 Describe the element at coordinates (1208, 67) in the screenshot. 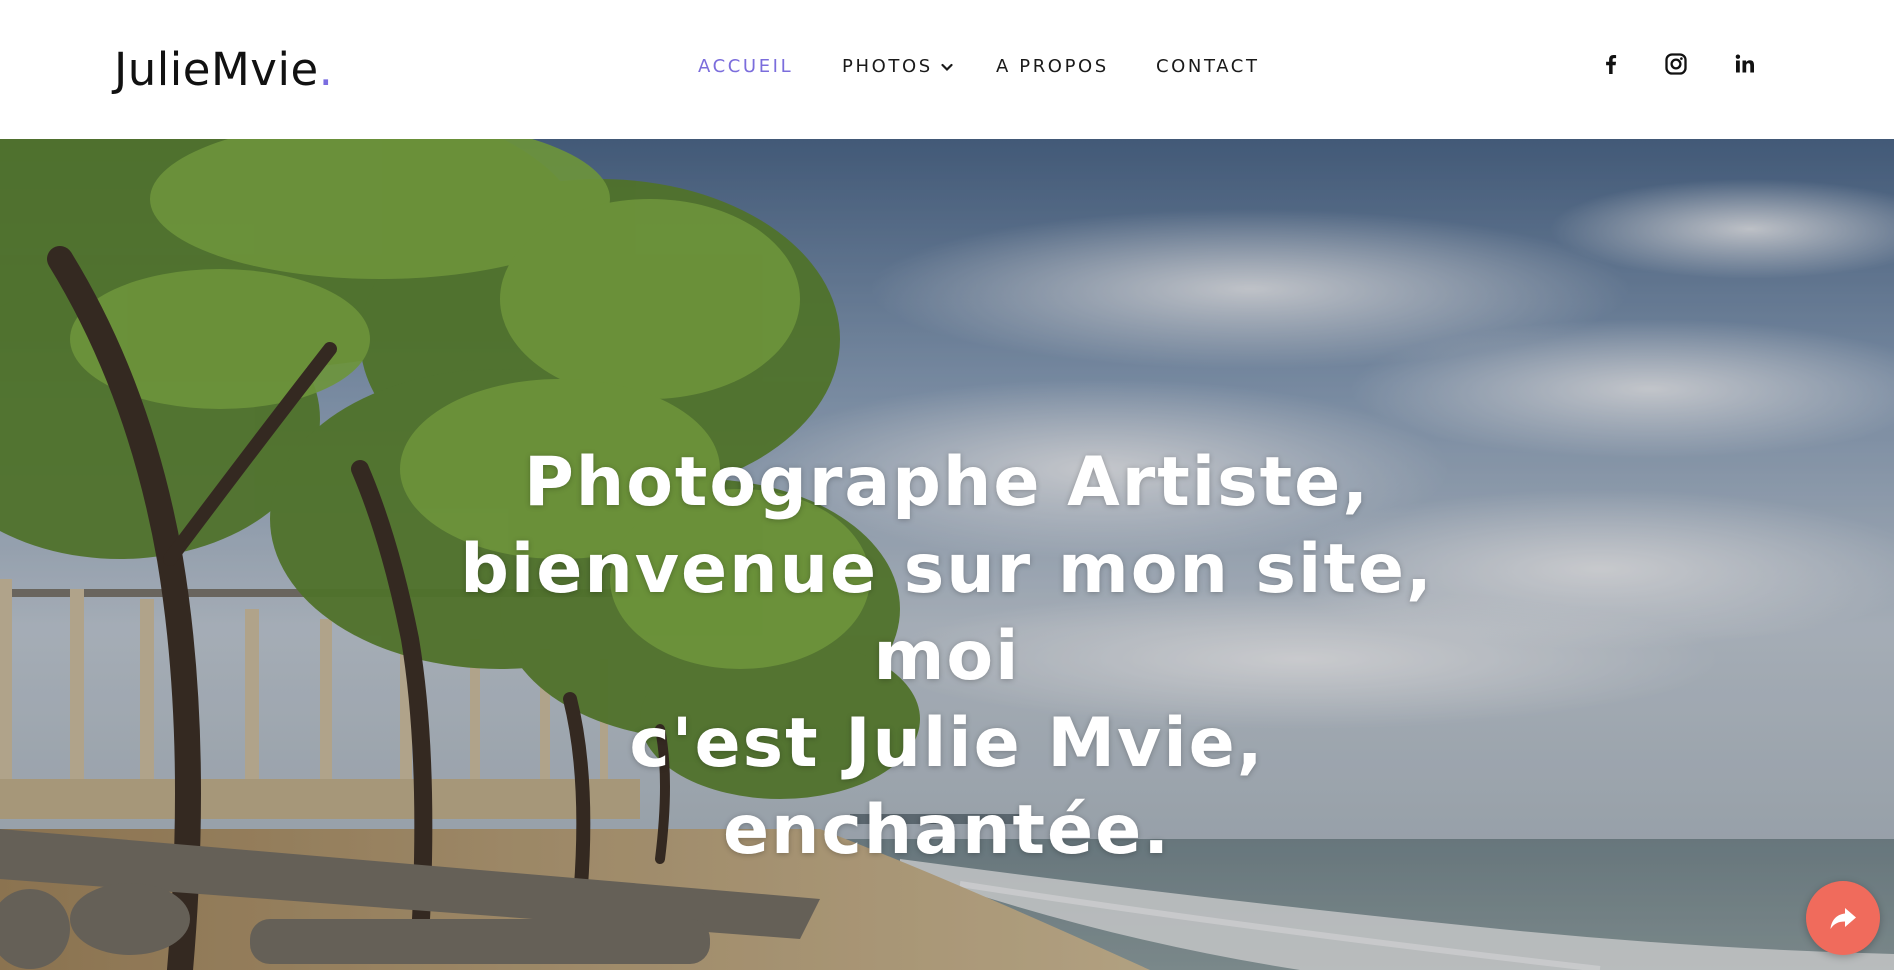

I see `nav-item-contact: CONTACT` at that location.